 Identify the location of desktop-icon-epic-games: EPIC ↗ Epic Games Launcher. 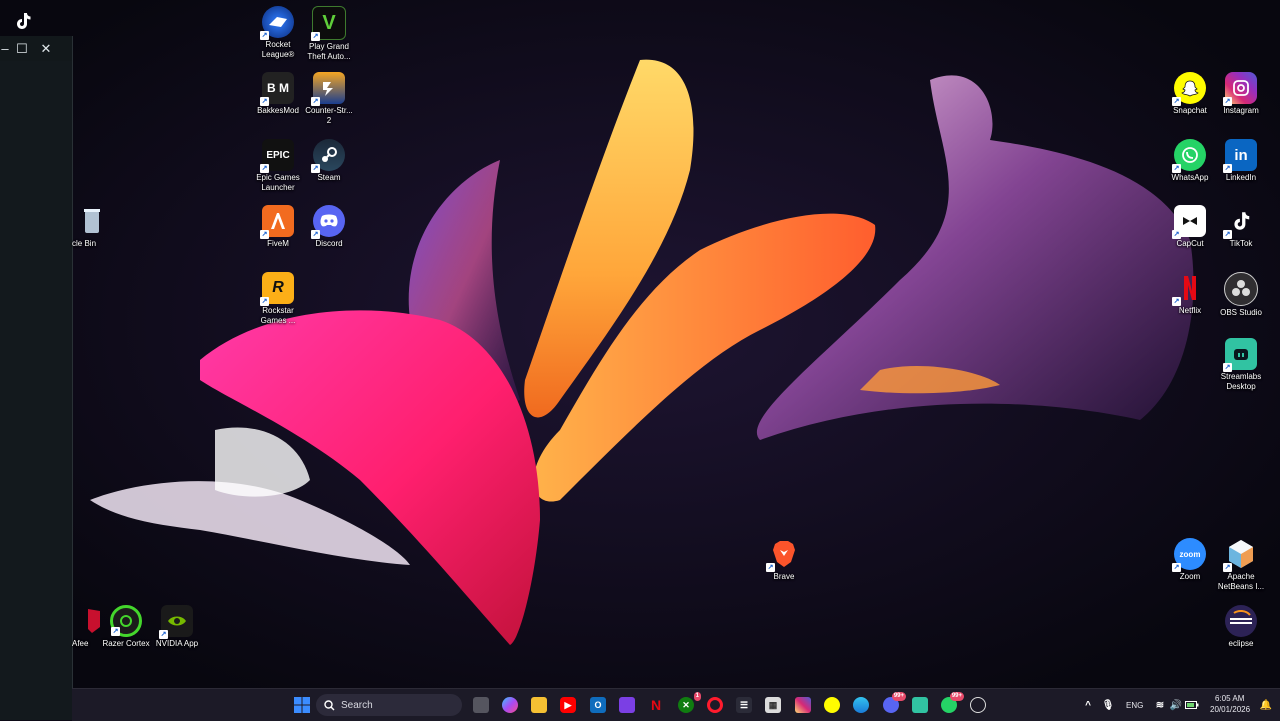
(278, 165).